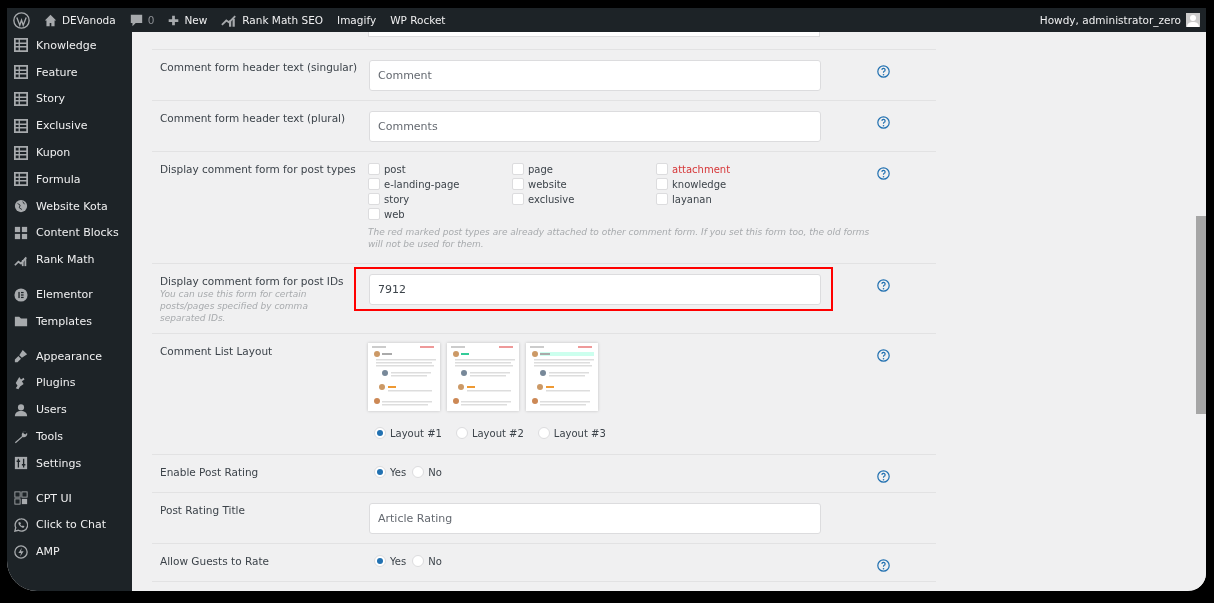  What do you see at coordinates (21, 206) in the screenshot?
I see `globe-icon` at bounding box center [21, 206].